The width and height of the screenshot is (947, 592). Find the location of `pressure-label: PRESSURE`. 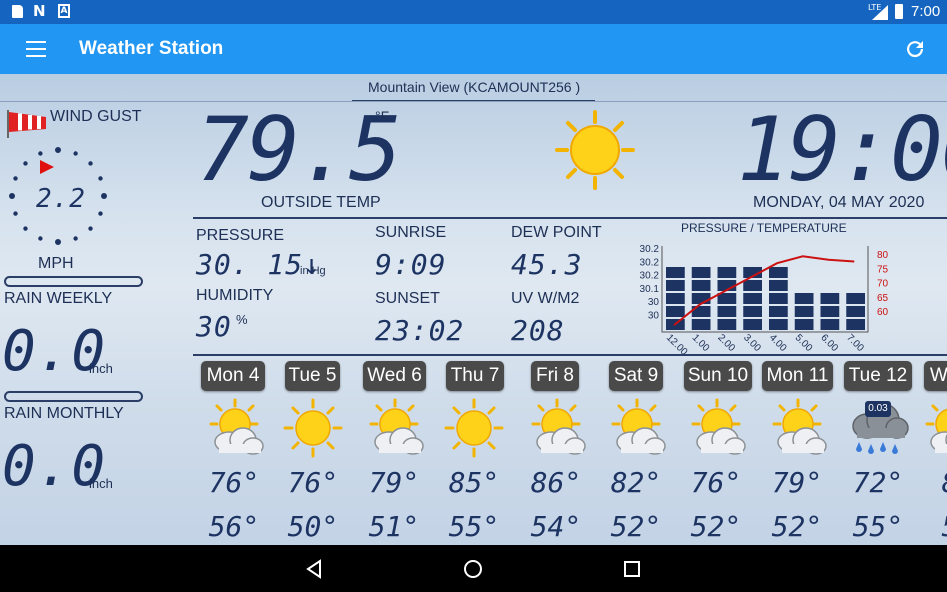

pressure-label: PRESSURE is located at coordinates (240, 235).